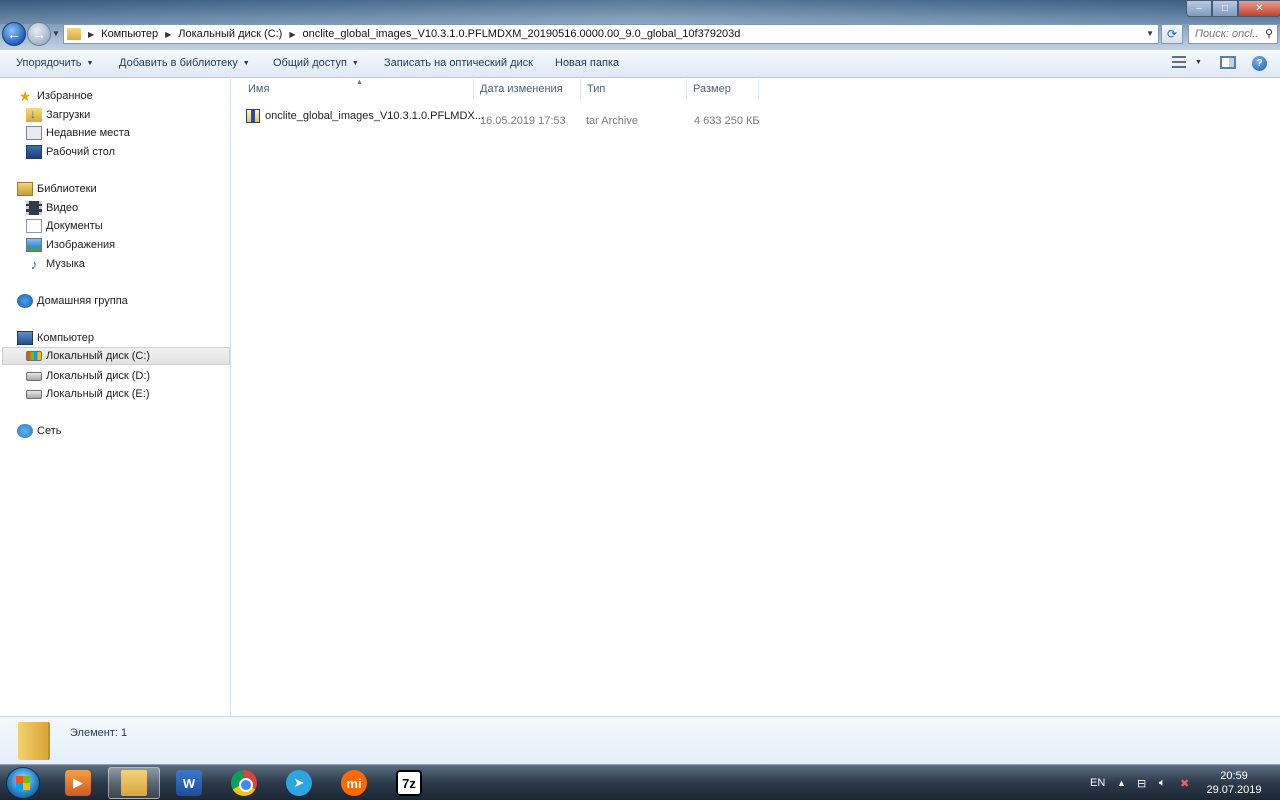  I want to click on recent-pages-dropdown: ▼, so click(56, 33).